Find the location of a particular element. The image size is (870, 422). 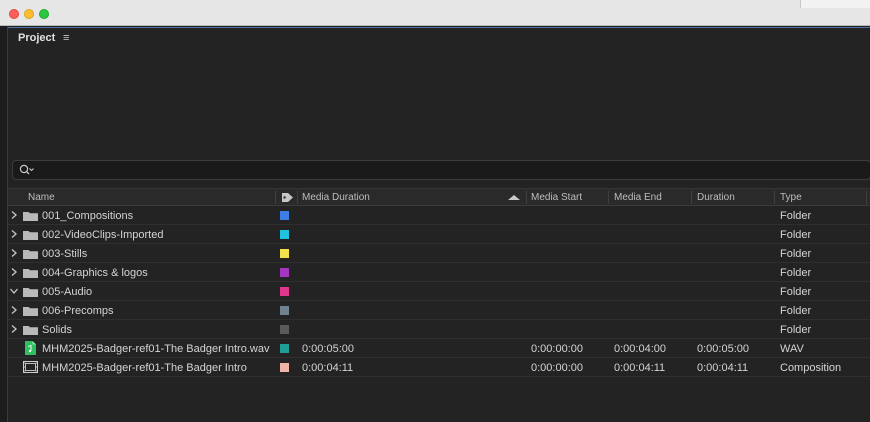

column-header-media-duration: Media Duration is located at coordinates (336, 197).